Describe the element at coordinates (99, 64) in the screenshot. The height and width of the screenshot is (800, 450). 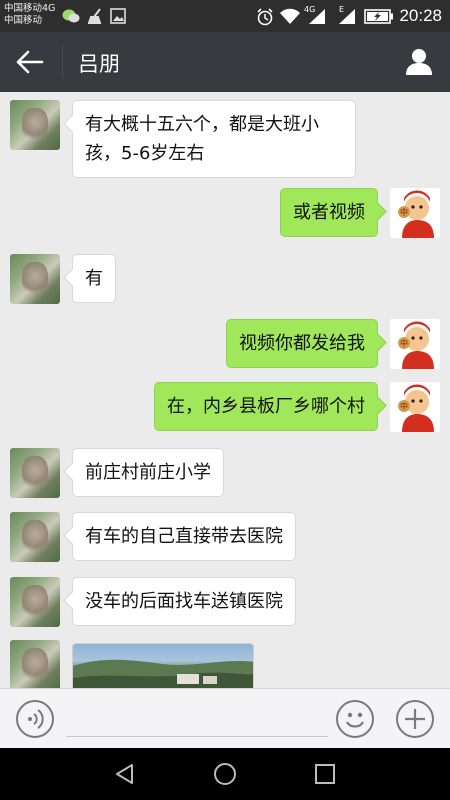
I see `chat-title: 吕朋` at that location.